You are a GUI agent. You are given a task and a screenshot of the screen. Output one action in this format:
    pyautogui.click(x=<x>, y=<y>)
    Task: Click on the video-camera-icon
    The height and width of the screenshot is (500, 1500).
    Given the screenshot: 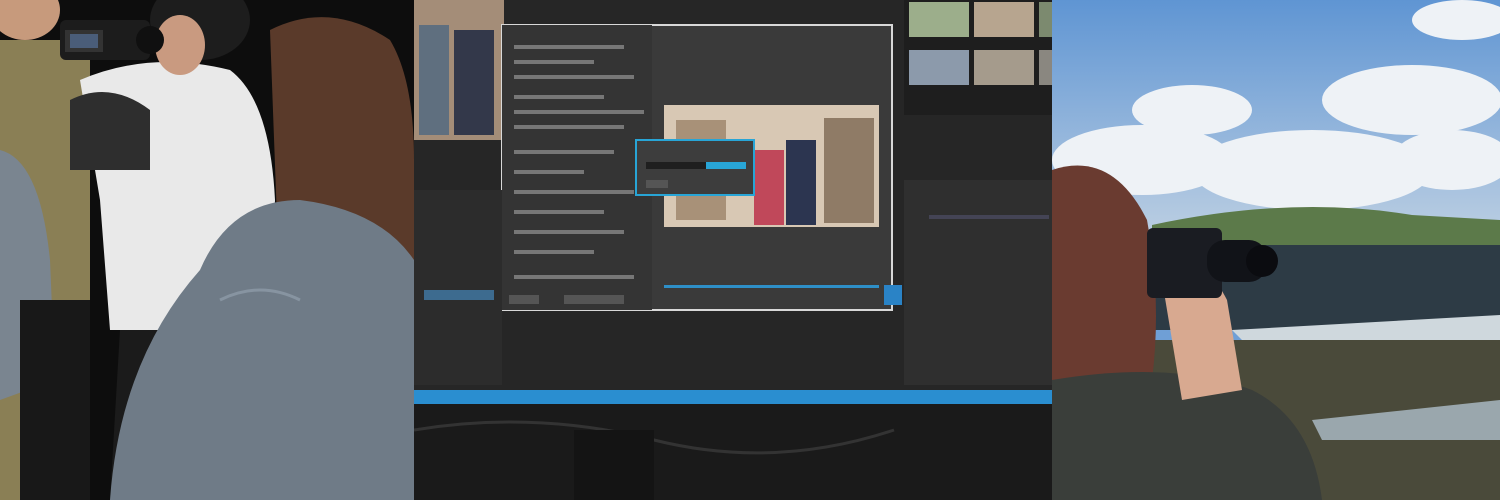 What is the action you would take?
    pyautogui.click(x=112, y=40)
    